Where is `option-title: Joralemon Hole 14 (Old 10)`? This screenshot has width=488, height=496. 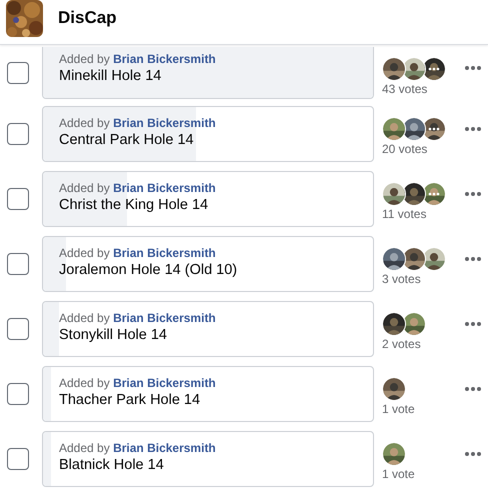
option-title: Joralemon Hole 14 (Old 10) is located at coordinates (148, 270).